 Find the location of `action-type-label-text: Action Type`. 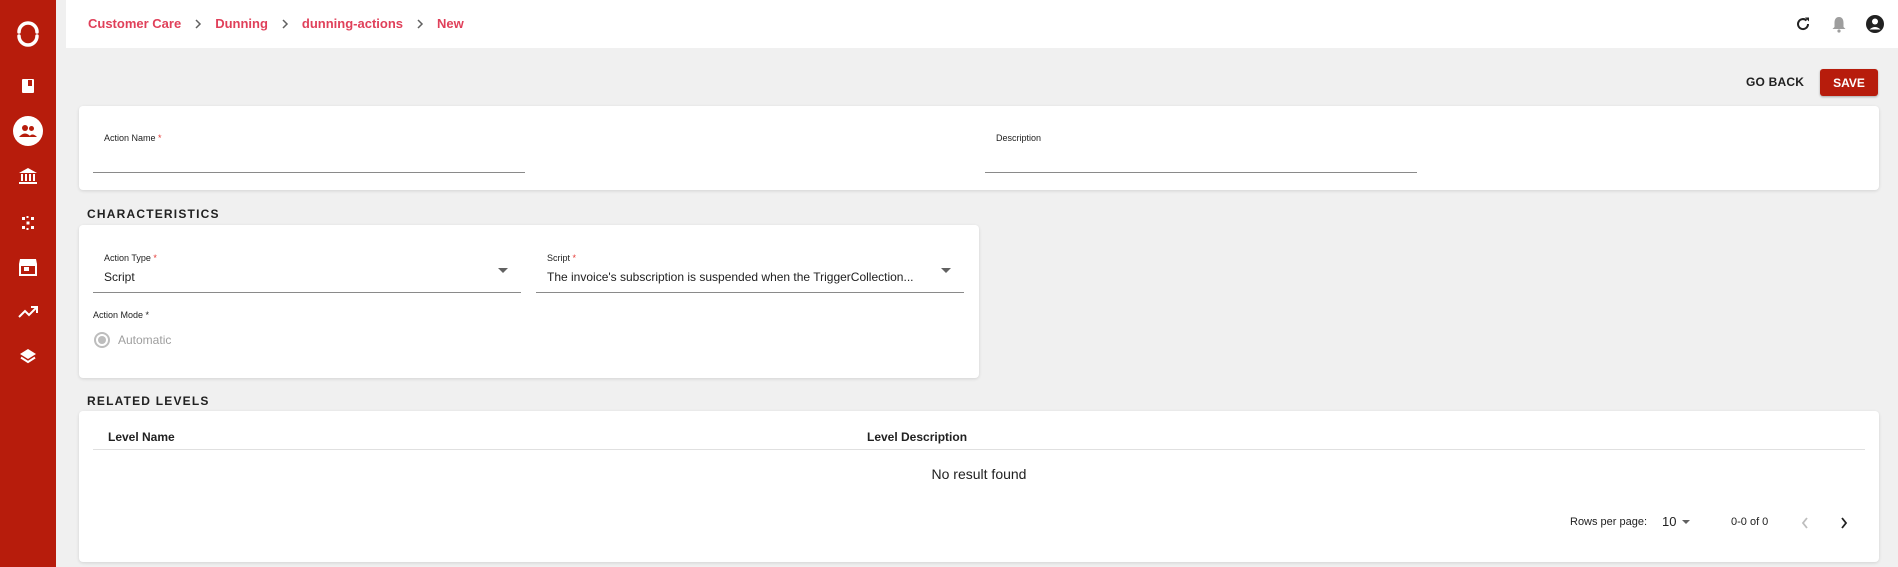

action-type-label-text: Action Type is located at coordinates (127, 258).